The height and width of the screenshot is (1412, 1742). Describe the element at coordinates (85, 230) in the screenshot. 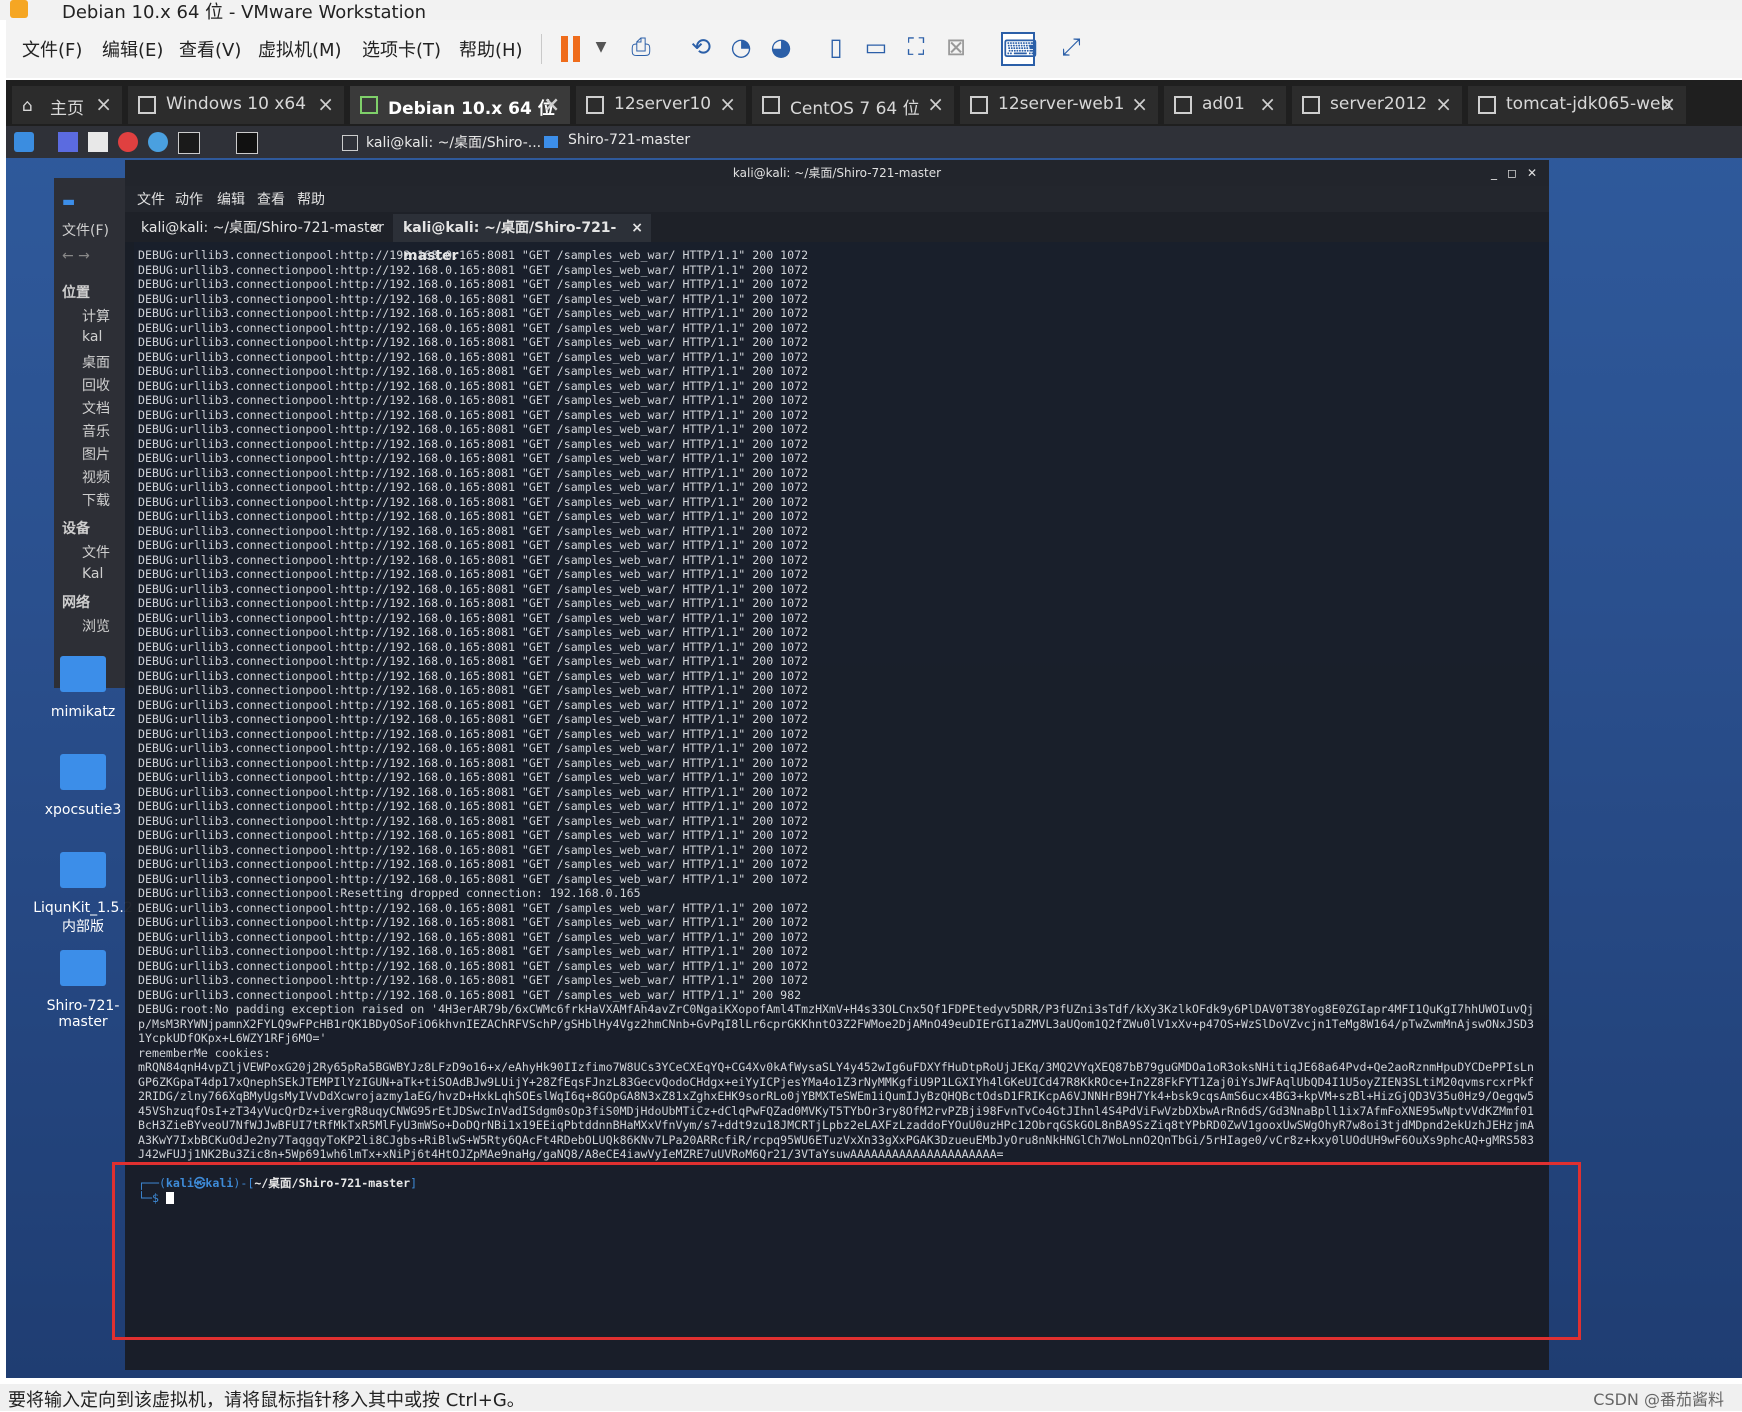

I see `fm-menu-file: 文件(F)` at that location.